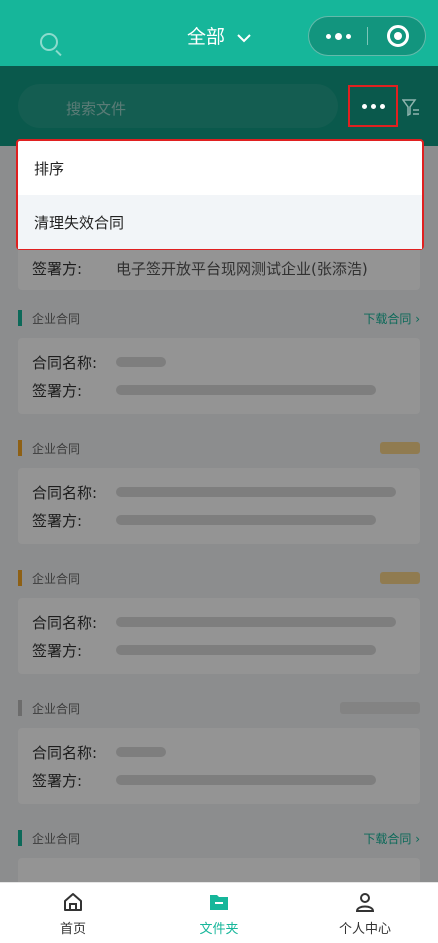 Image resolution: width=438 pixels, height=943 pixels. I want to click on tab-profile: 个人中心, so click(365, 913).